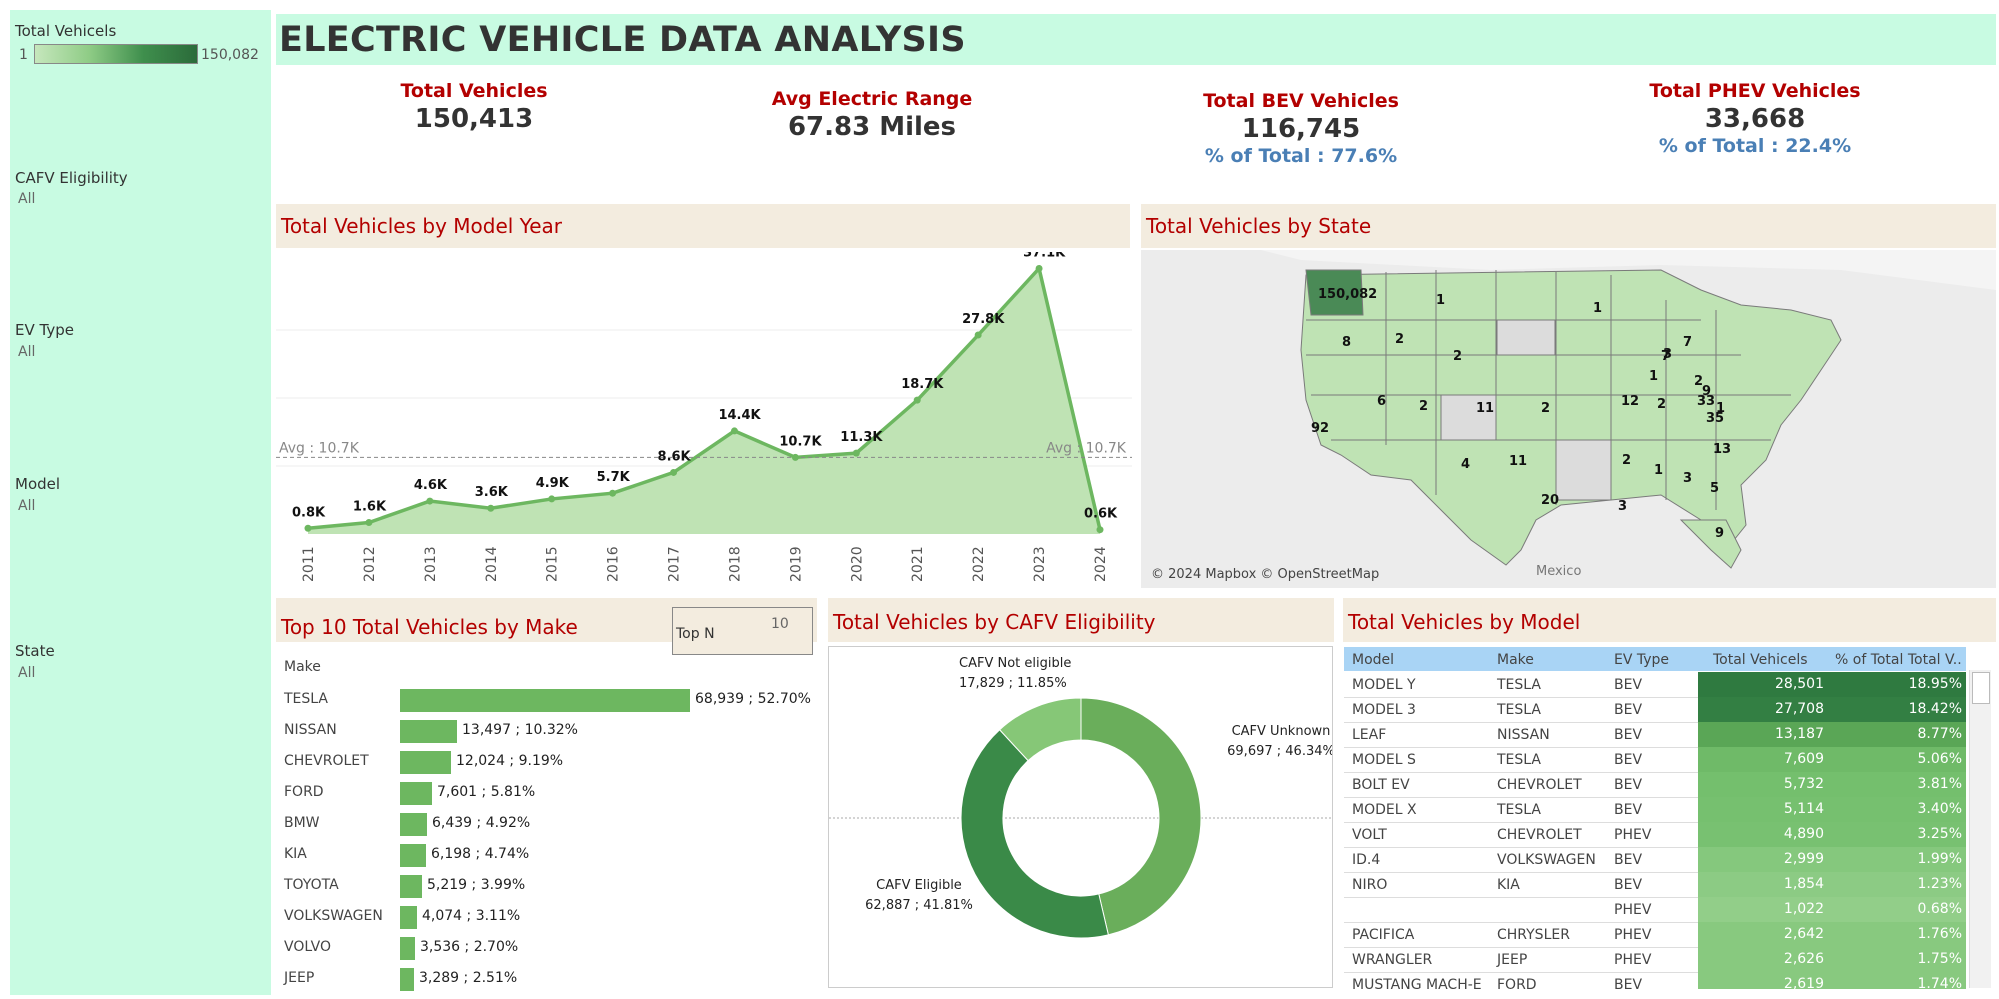  Describe the element at coordinates (861, 437) in the screenshot. I see `data-label: 11.3K` at that location.